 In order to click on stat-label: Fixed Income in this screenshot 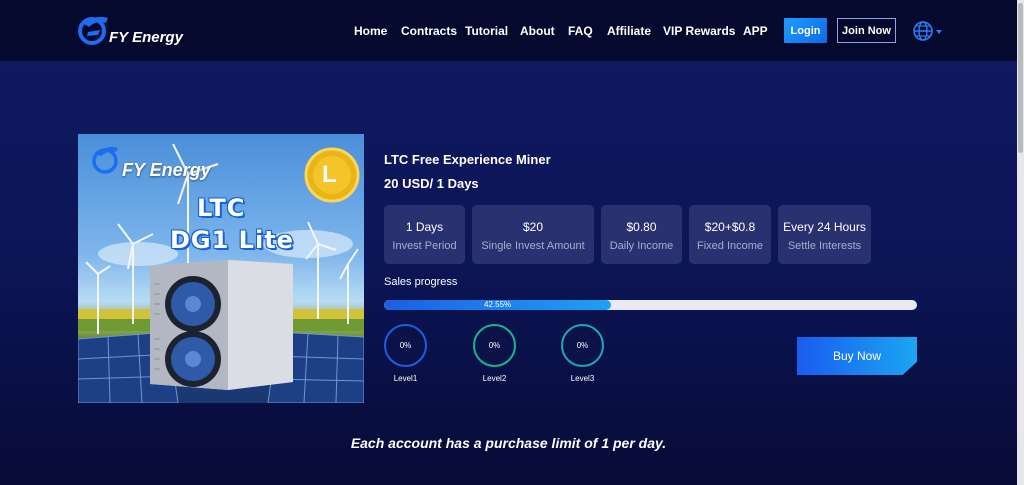, I will do `click(730, 246)`.